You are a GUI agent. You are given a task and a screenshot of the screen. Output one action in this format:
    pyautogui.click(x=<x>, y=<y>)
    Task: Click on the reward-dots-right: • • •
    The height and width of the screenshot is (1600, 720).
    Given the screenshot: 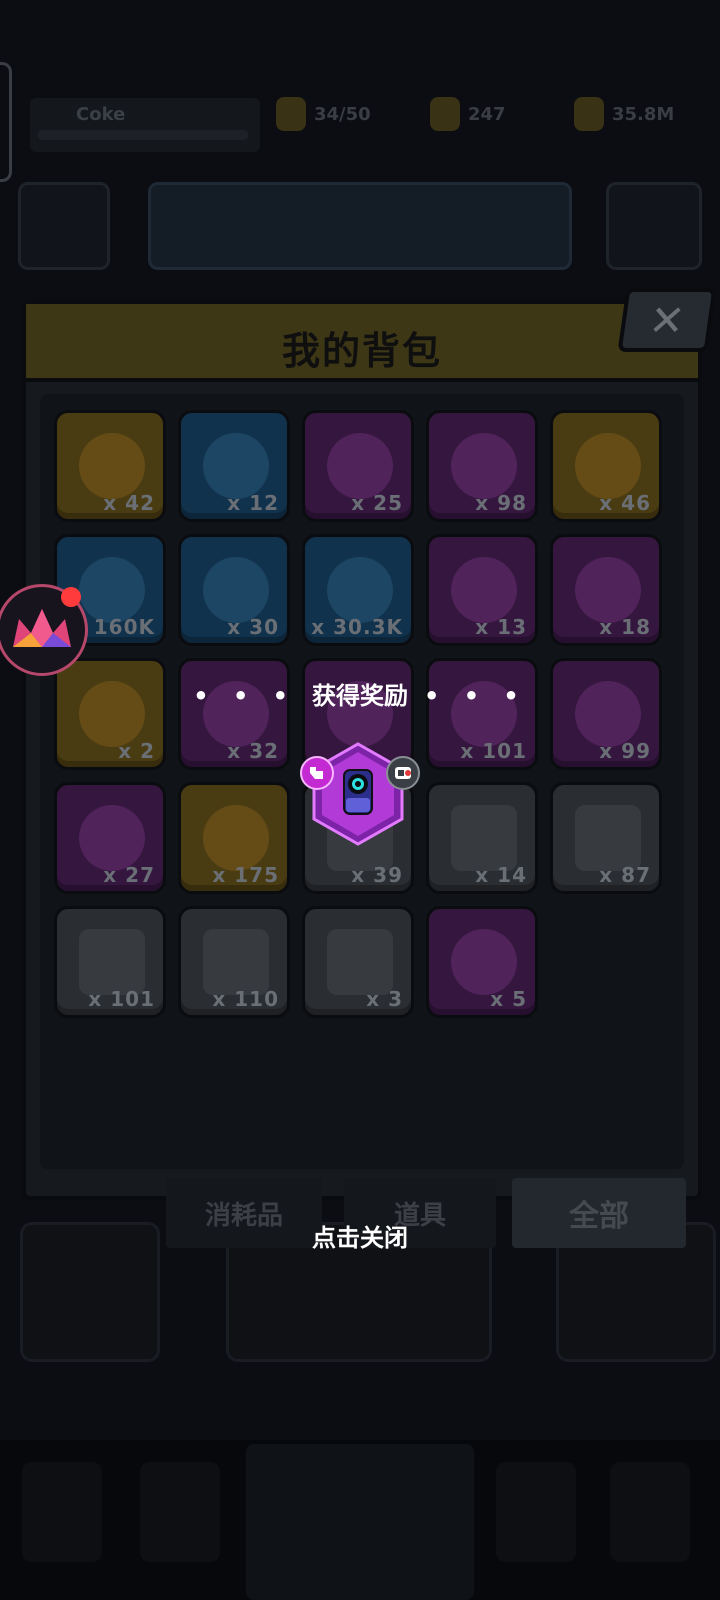 What is the action you would take?
    pyautogui.click(x=475, y=696)
    